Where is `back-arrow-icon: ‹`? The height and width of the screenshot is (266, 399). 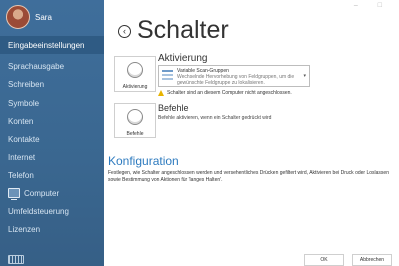
back-arrow-icon: ‹ is located at coordinates (124, 31).